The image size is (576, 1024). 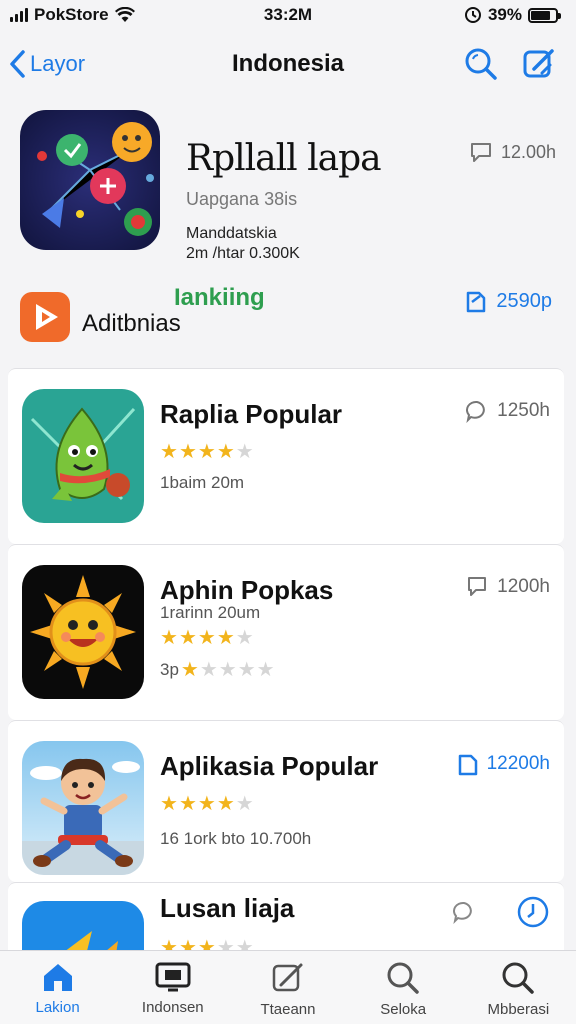 I want to click on section-label: Aditbnias, so click(x=131, y=323).